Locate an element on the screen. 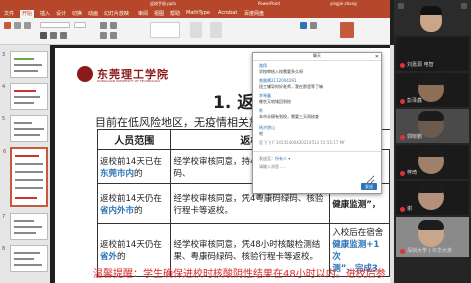 The width and height of the screenshot is (471, 283). file-name: 返校手册.pptx is located at coordinates (163, 3).